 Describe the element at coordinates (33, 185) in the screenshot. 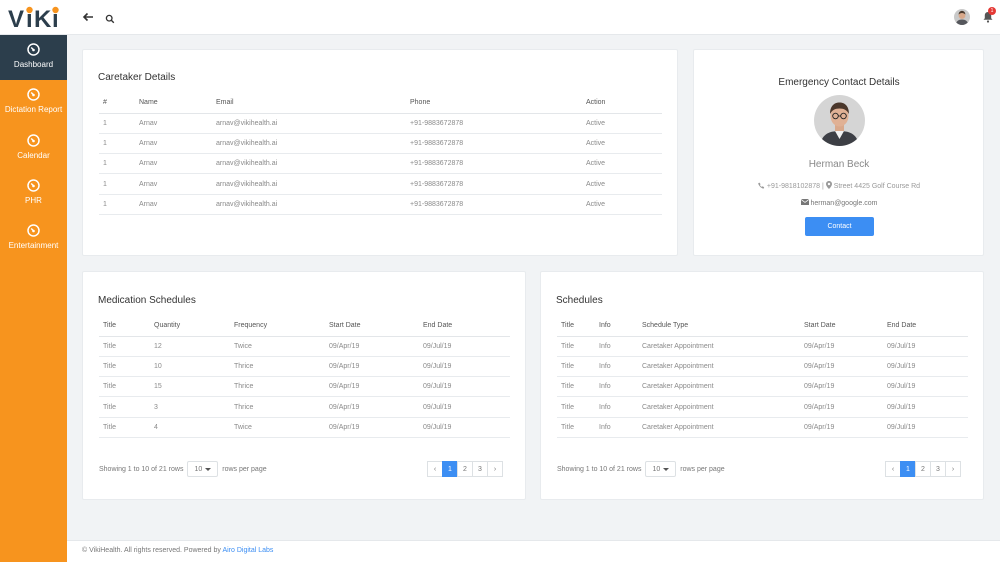

I see `dashboard-icon` at that location.